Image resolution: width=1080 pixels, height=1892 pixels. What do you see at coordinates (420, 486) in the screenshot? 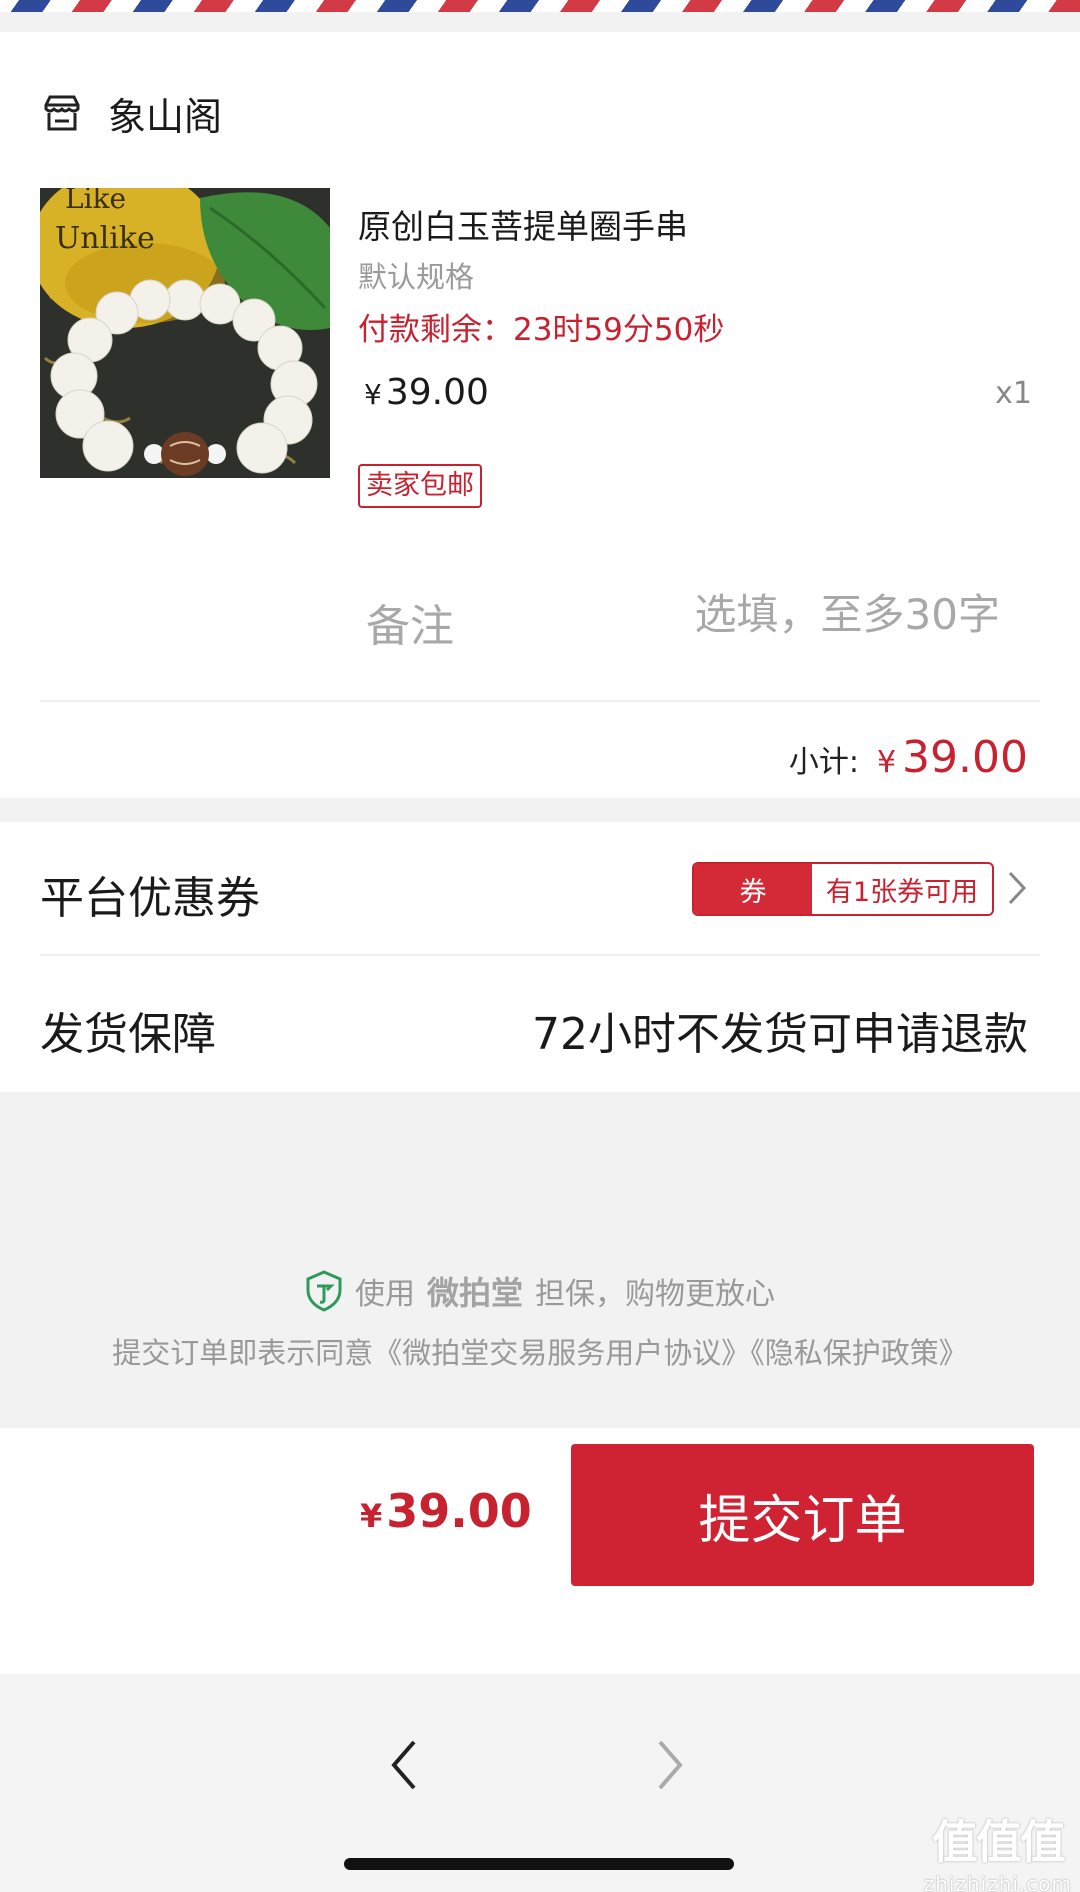
I see `free-shipping-badge: 卖家包邮` at bounding box center [420, 486].